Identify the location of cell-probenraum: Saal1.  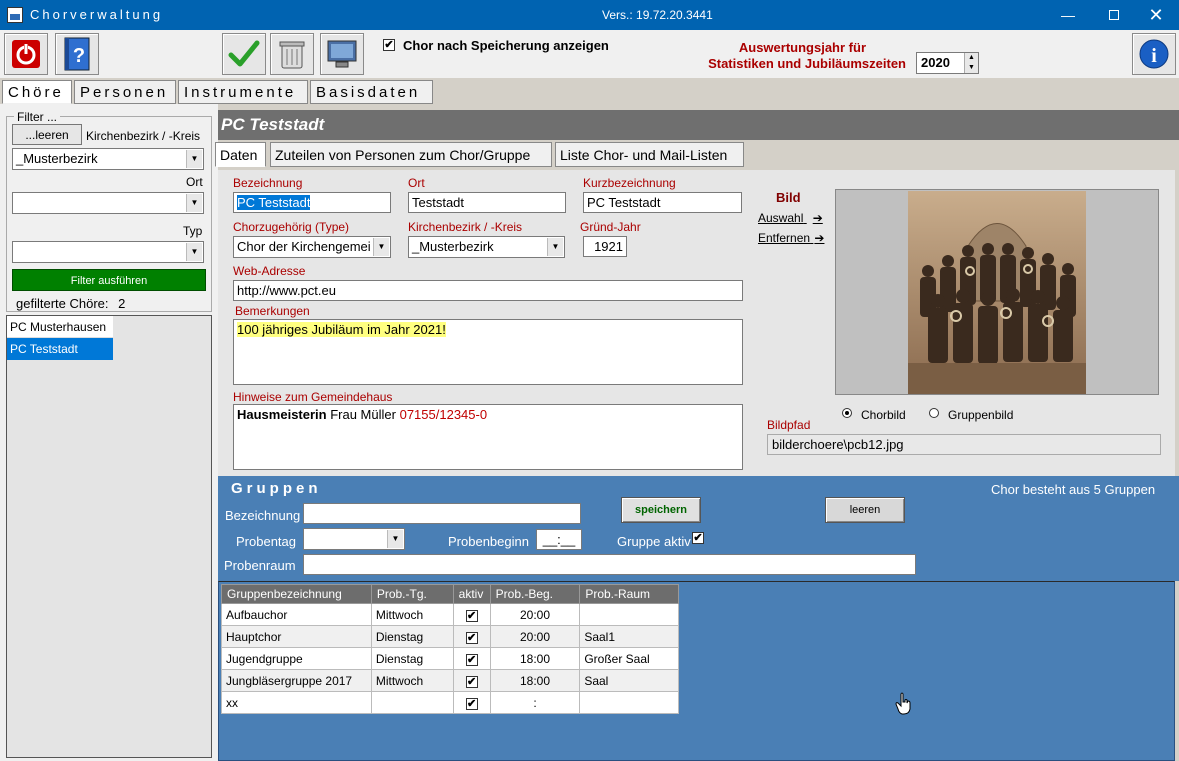
(629, 636).